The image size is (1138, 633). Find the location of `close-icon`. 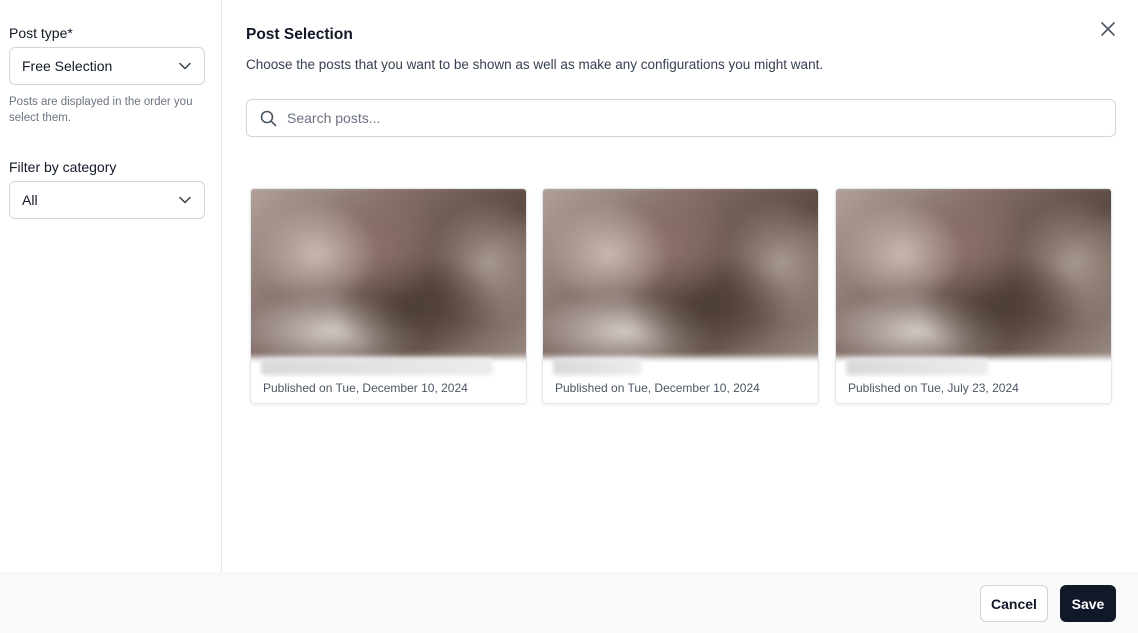

close-icon is located at coordinates (1108, 29).